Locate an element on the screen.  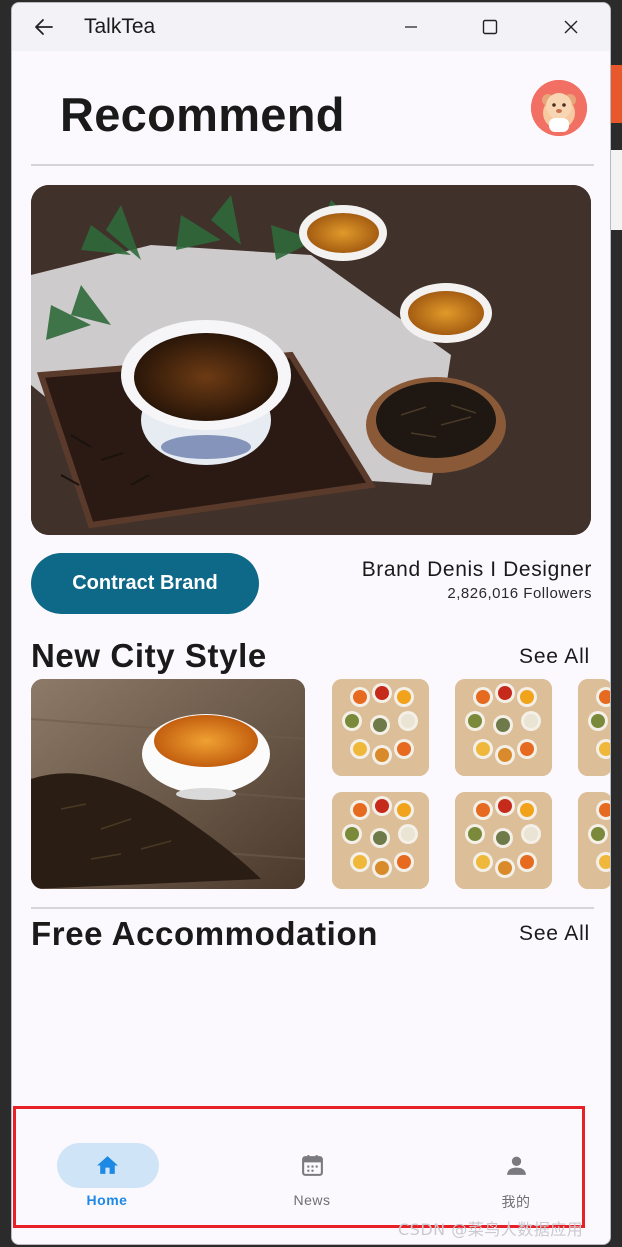
nav-item-home: Home is located at coordinates (107, 1178).